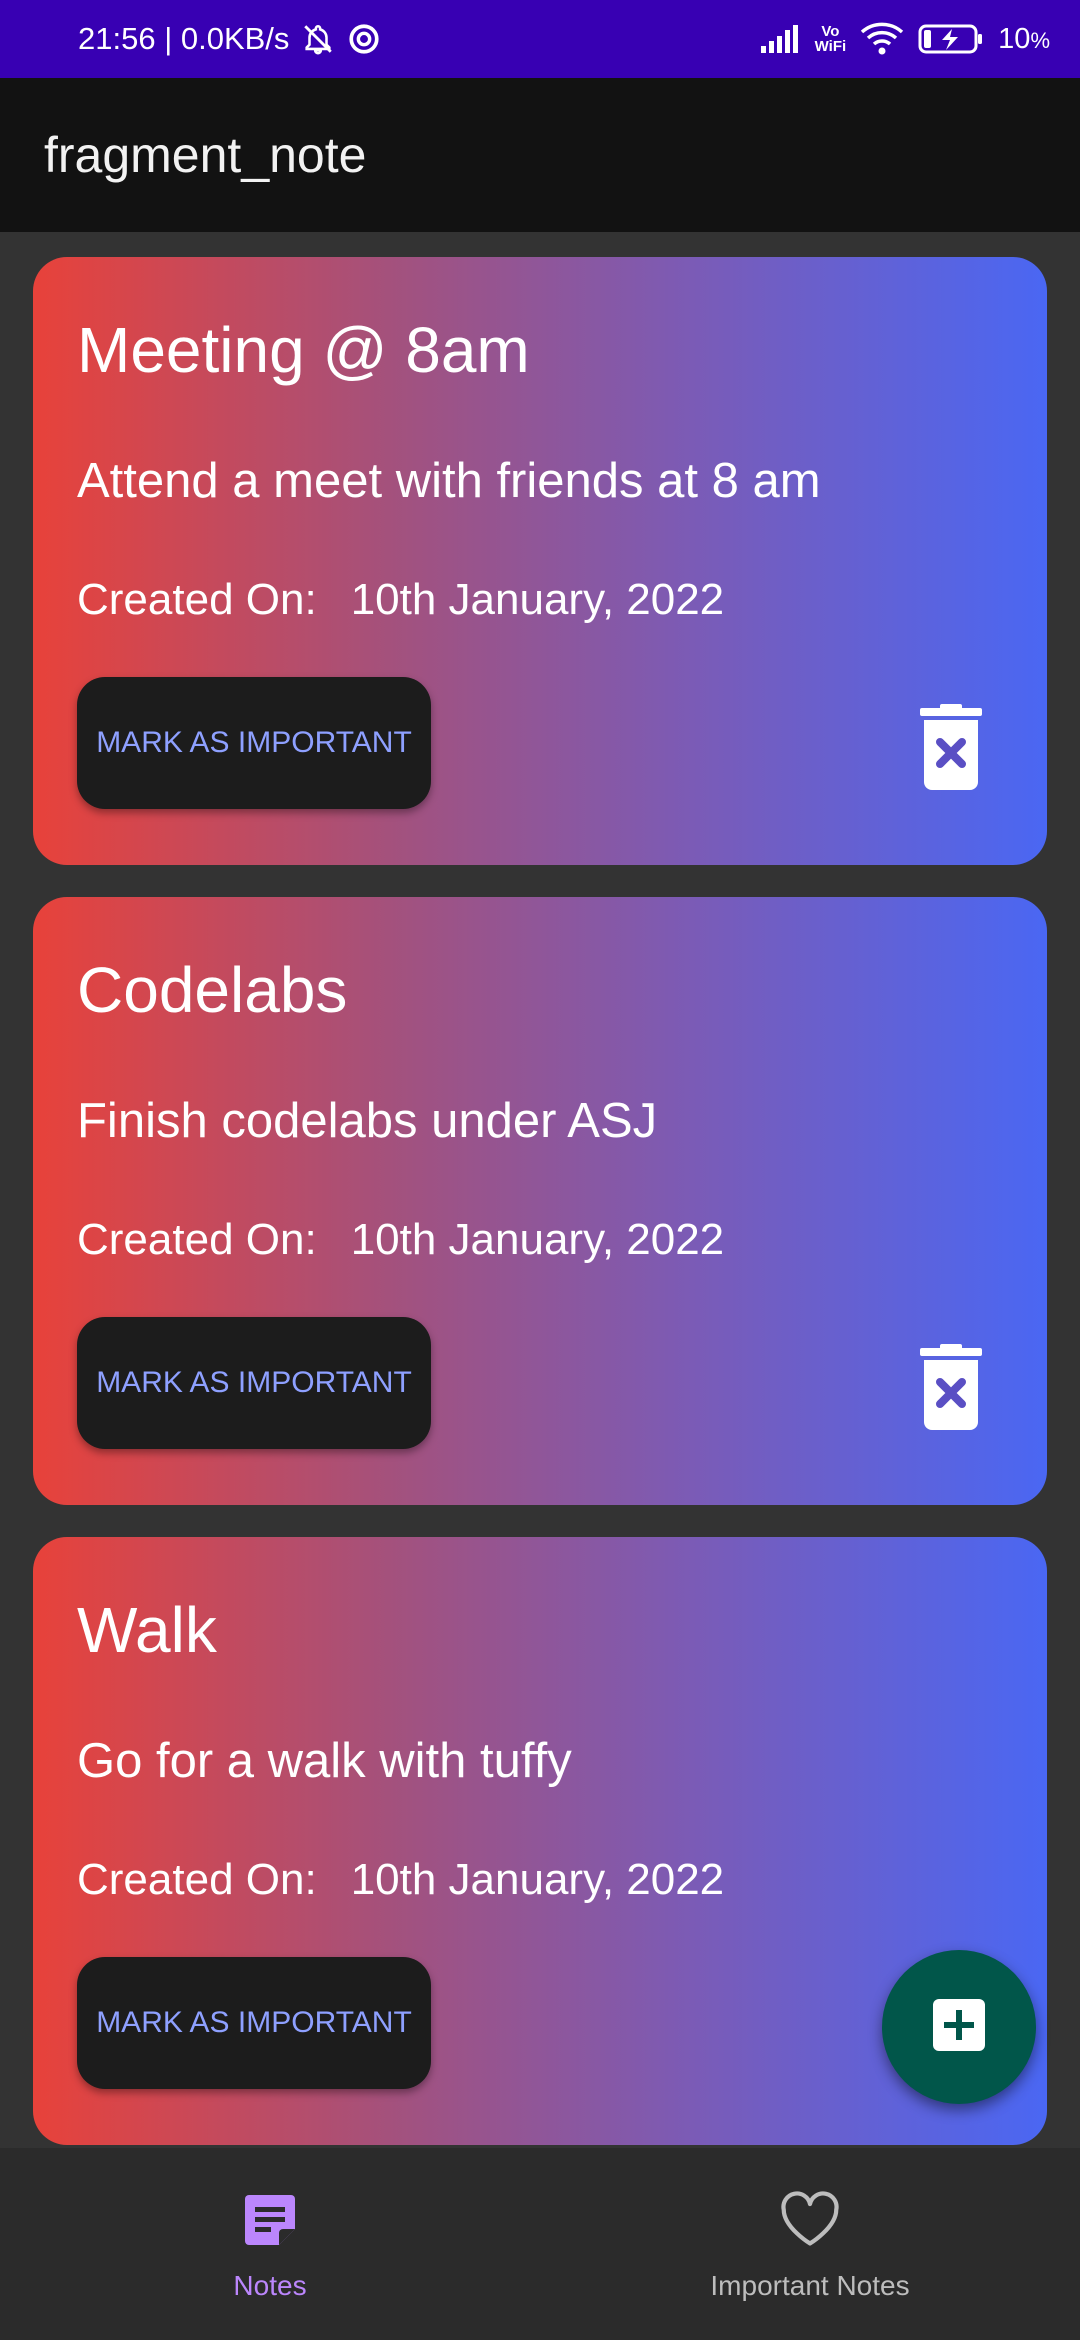  Describe the element at coordinates (147, 1630) in the screenshot. I see `note-title: Walk` at that location.